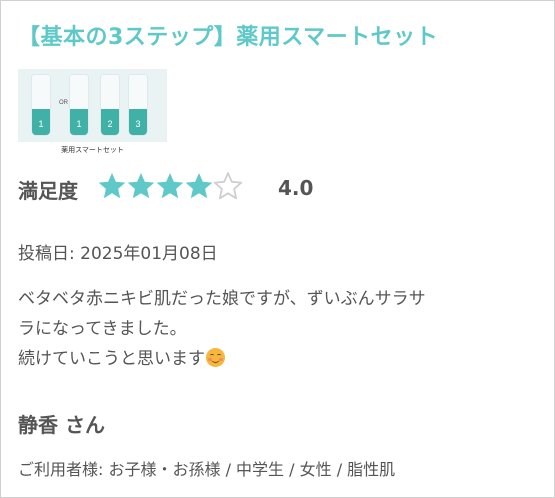 This screenshot has height=498, width=555. I want to click on product-title: 【基本の3ステップ】薬用スマートセット, so click(228, 35).